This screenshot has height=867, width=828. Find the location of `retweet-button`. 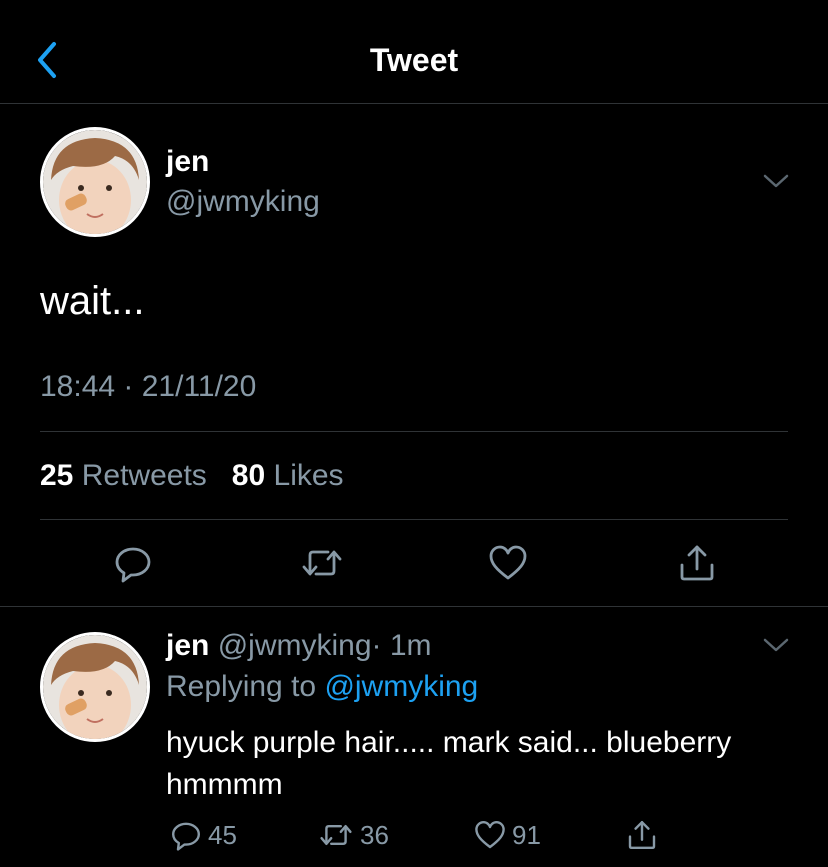

retweet-button is located at coordinates (322, 563).